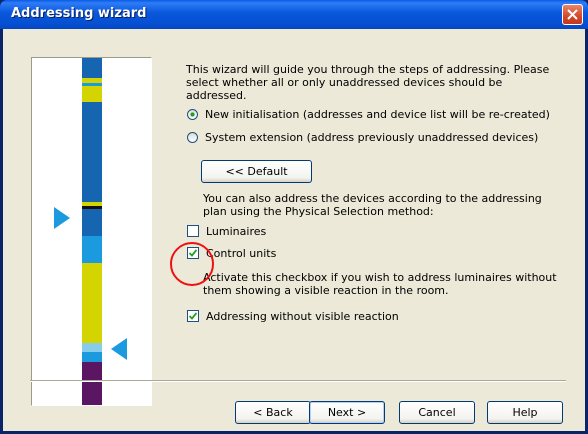  What do you see at coordinates (298, 381) in the screenshot?
I see `button-separator` at bounding box center [298, 381].